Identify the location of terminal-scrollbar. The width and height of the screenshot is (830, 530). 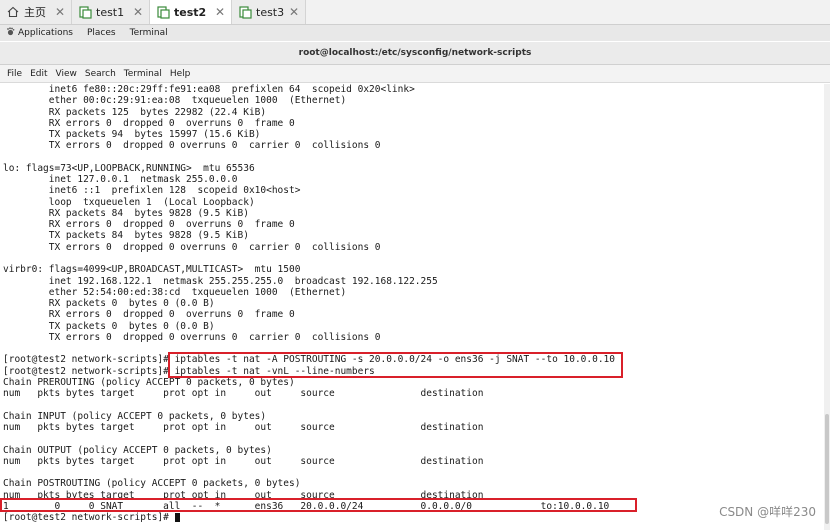
(827, 307).